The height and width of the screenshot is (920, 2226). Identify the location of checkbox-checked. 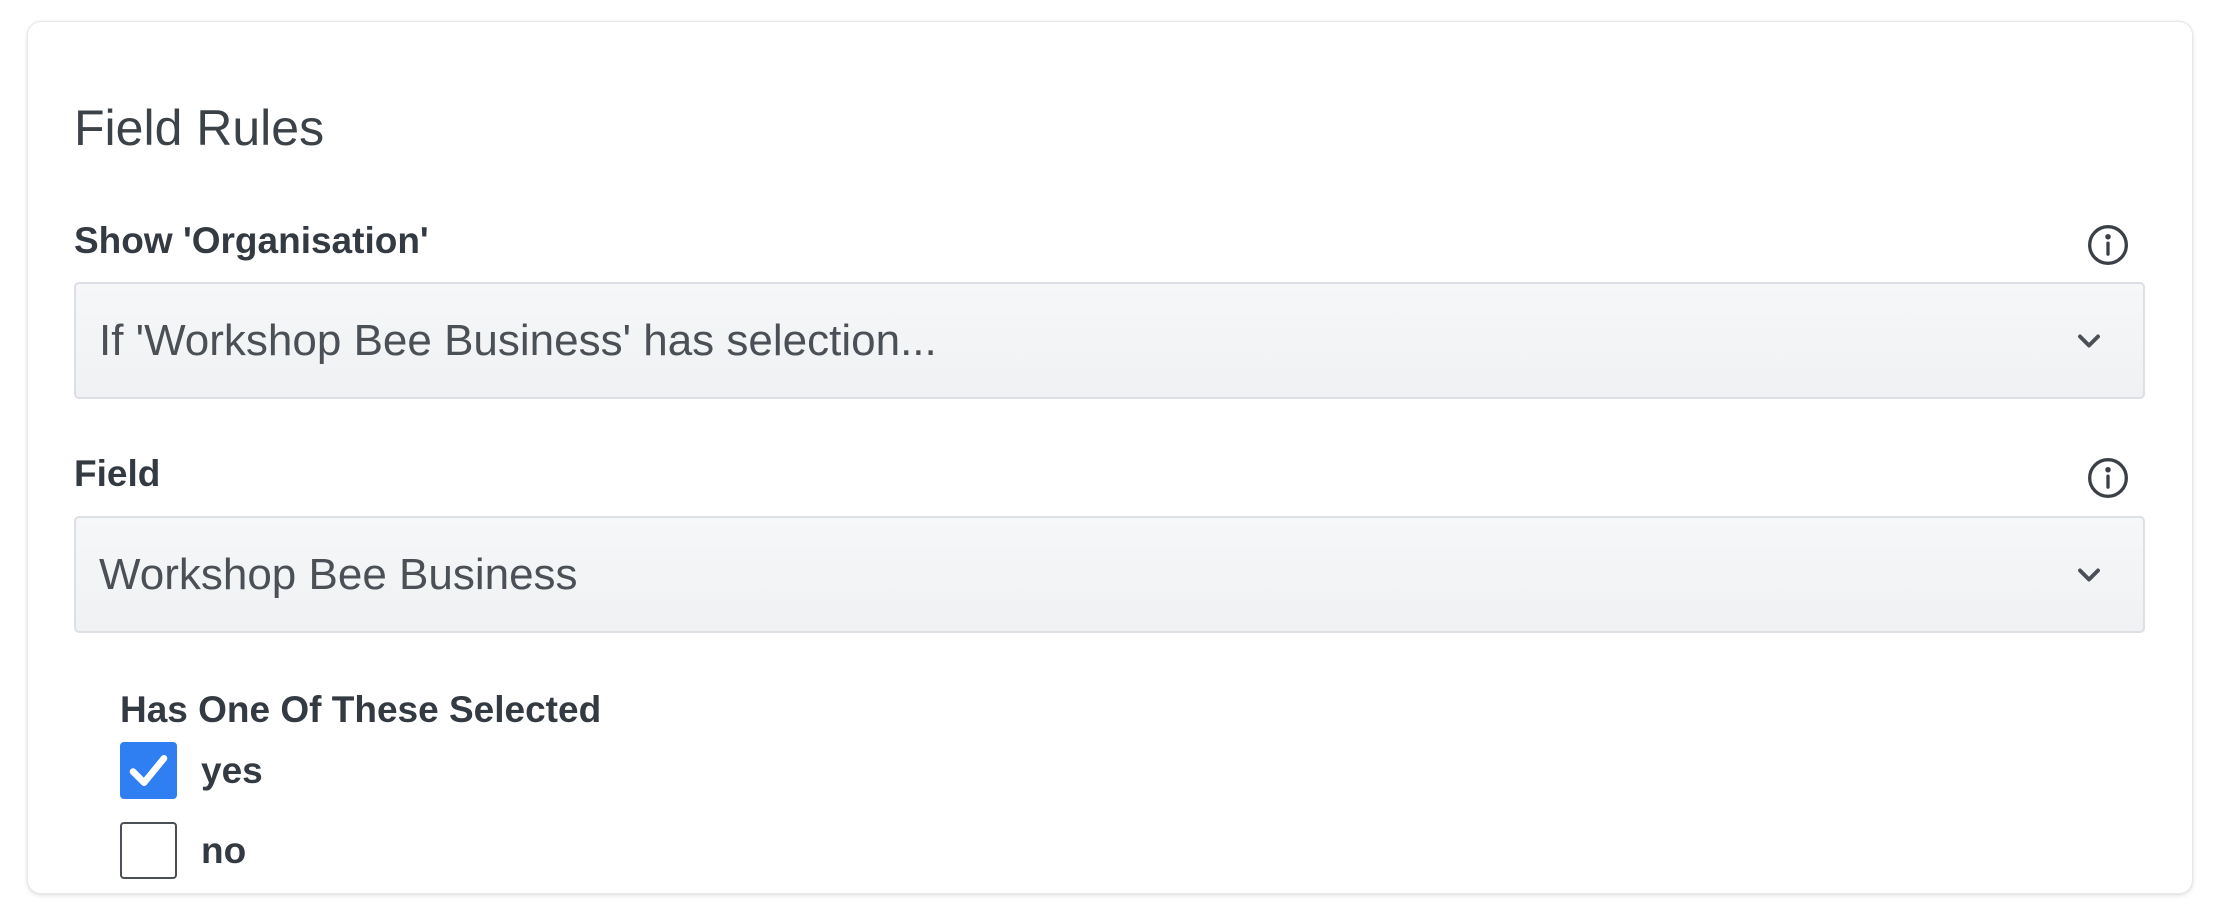
(148, 770).